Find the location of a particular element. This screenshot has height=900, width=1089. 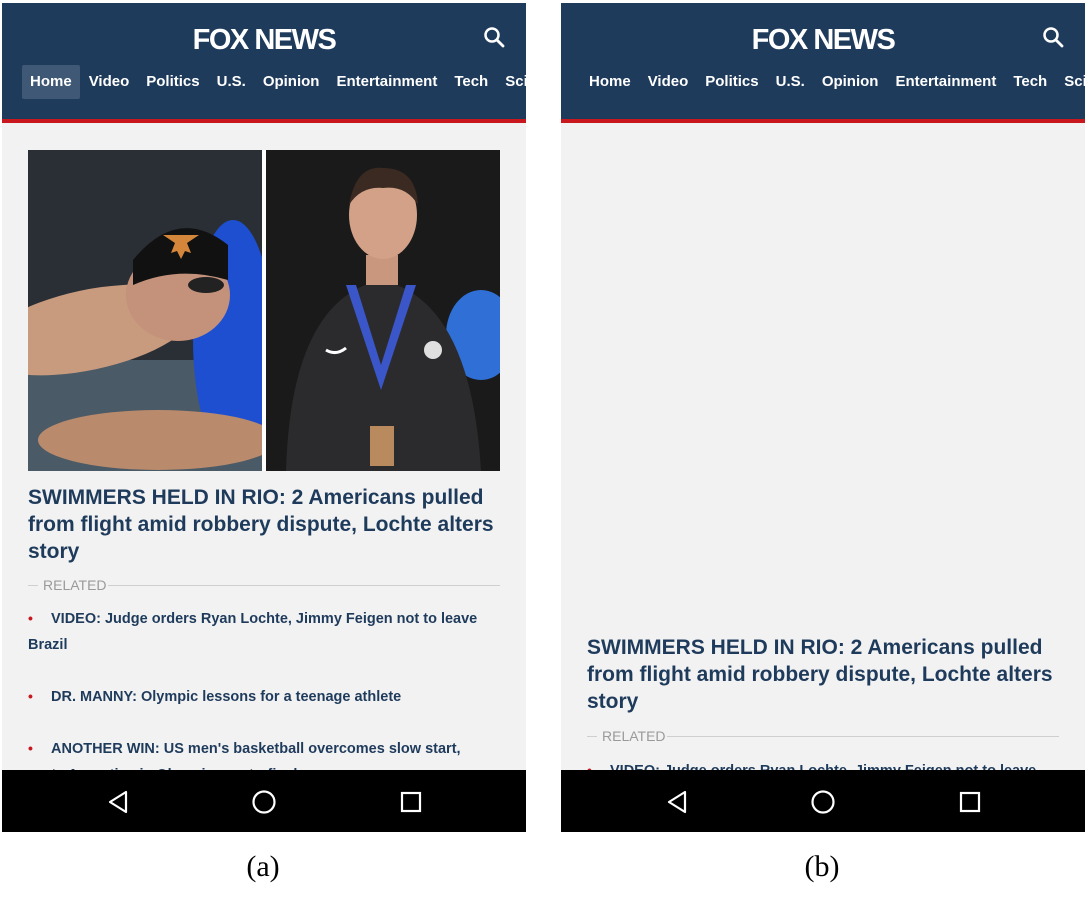

swimmer-portrait-photo is located at coordinates (383, 310).